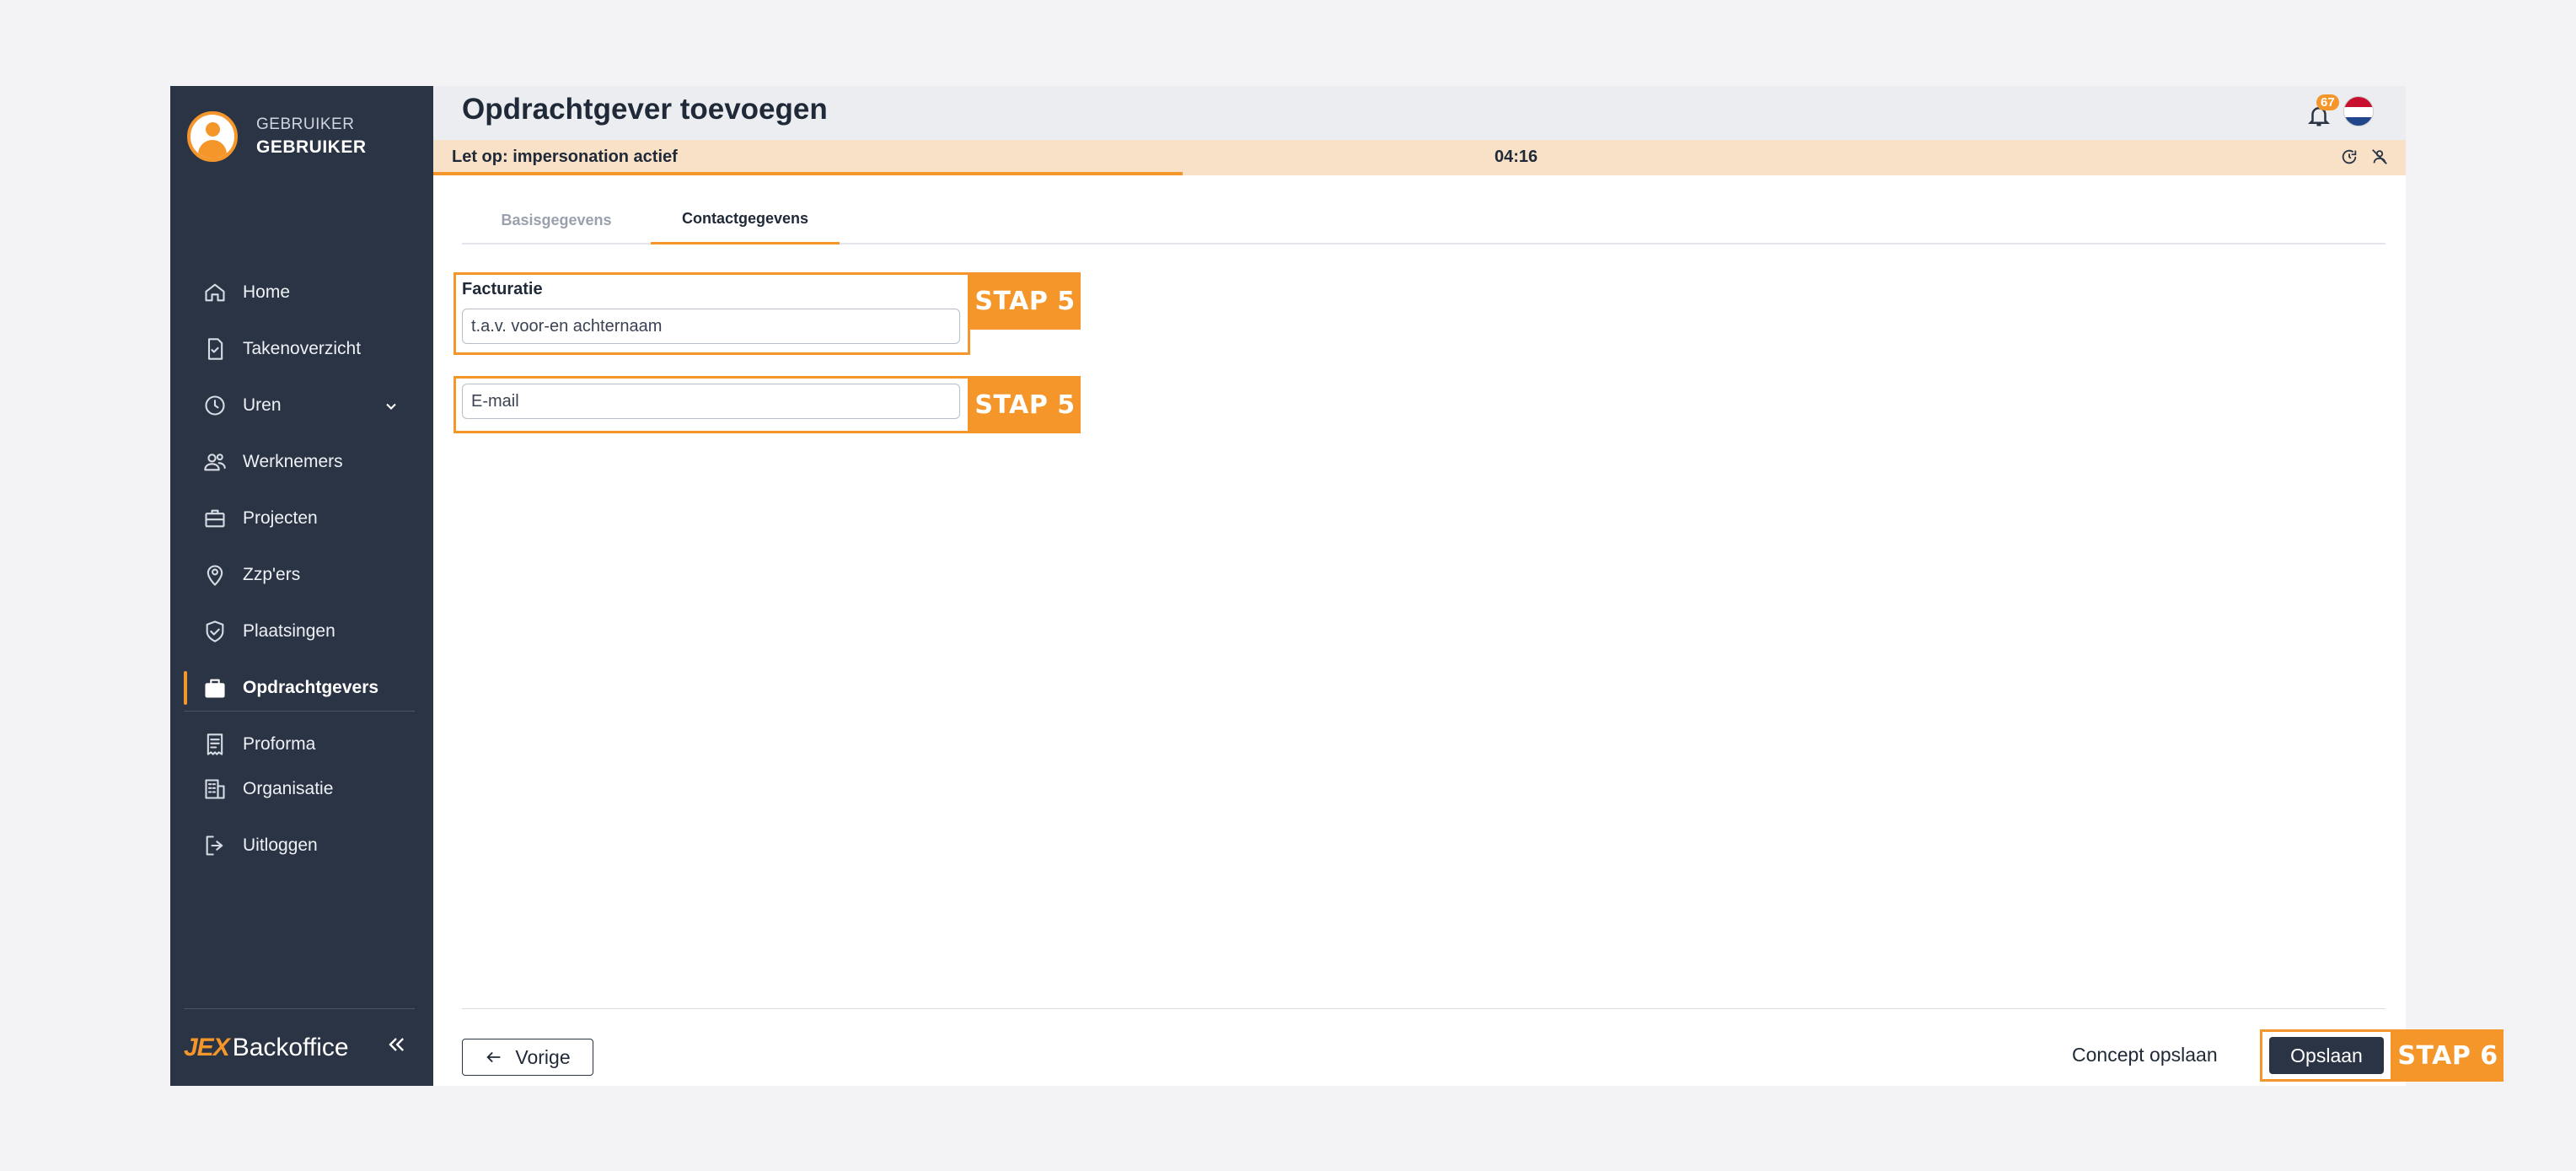 The height and width of the screenshot is (1171, 2576). I want to click on briefcase-icon, so click(215, 518).